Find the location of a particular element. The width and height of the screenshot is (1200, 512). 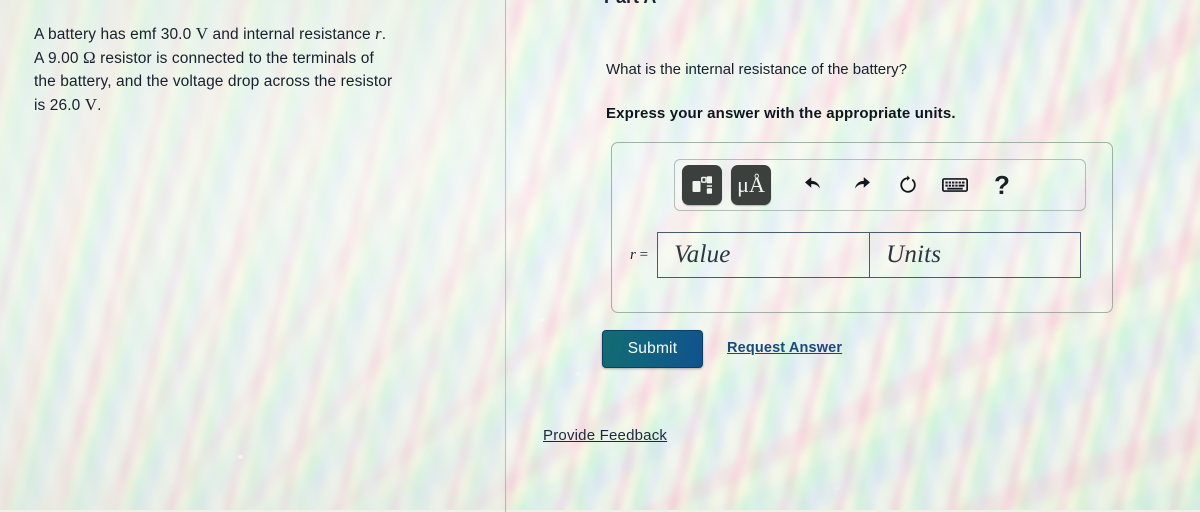

answer-entry-row: r = Value Units is located at coordinates (856, 255).